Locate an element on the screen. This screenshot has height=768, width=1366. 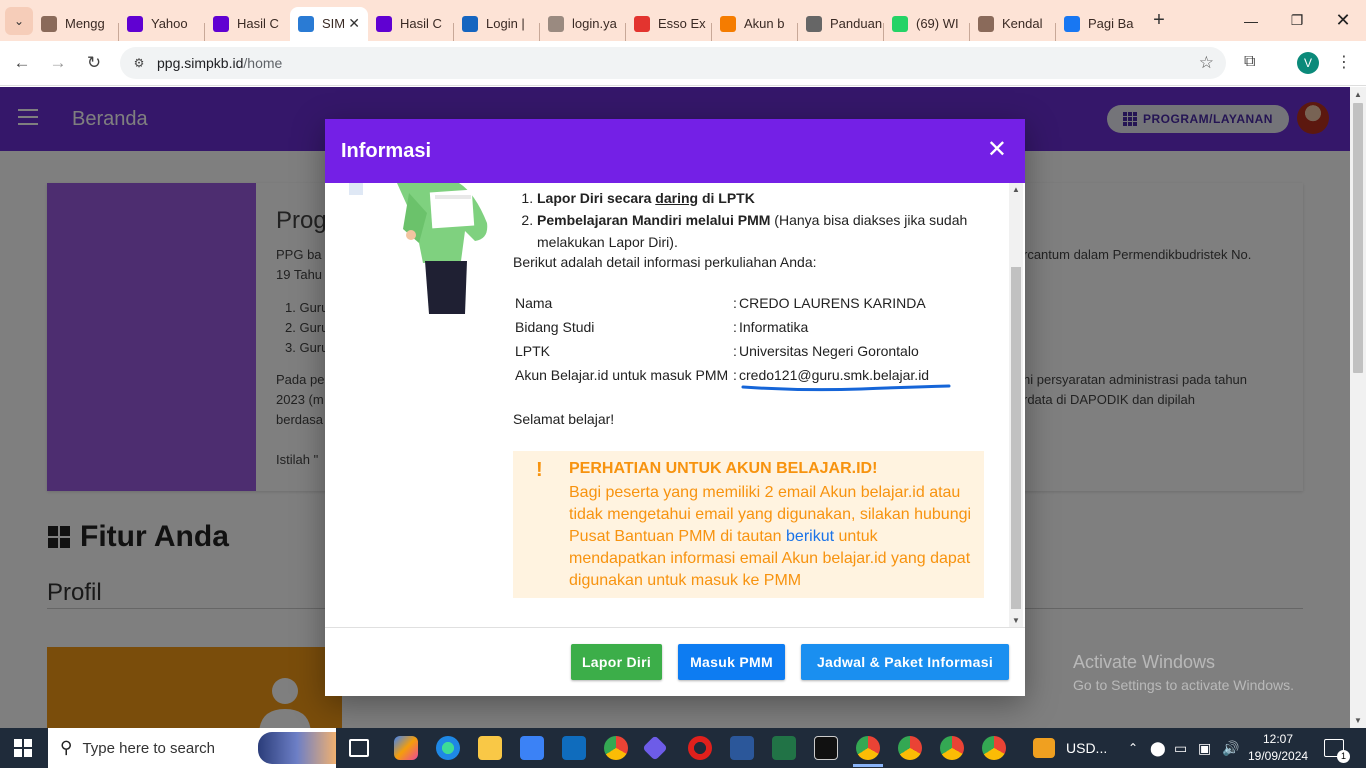
address-toolbar: ← → ↻ ⚙ ppg.simpkb.id/home ☆ ⧉ is located at coordinates (683, 63).